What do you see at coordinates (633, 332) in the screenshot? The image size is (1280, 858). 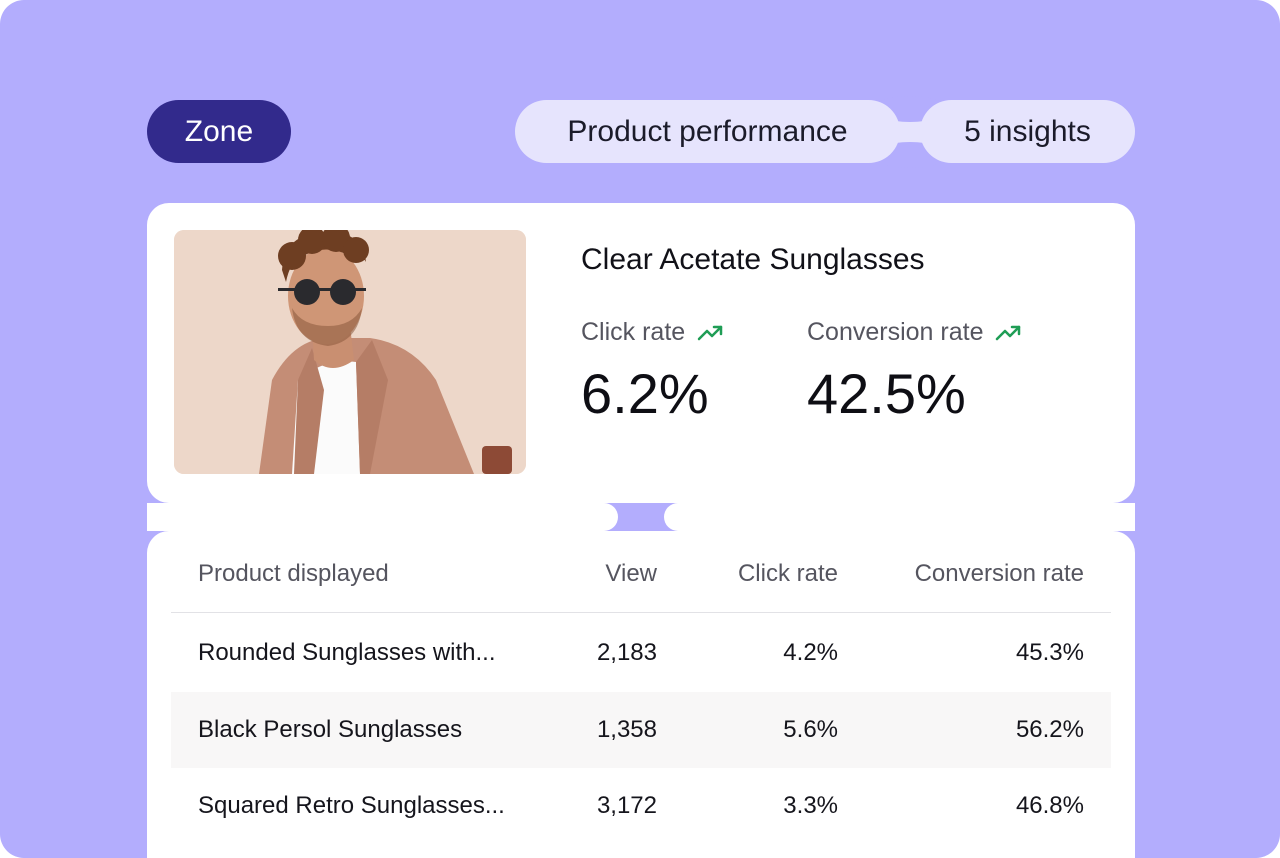 I see `click-rate-label: Click rate` at bounding box center [633, 332].